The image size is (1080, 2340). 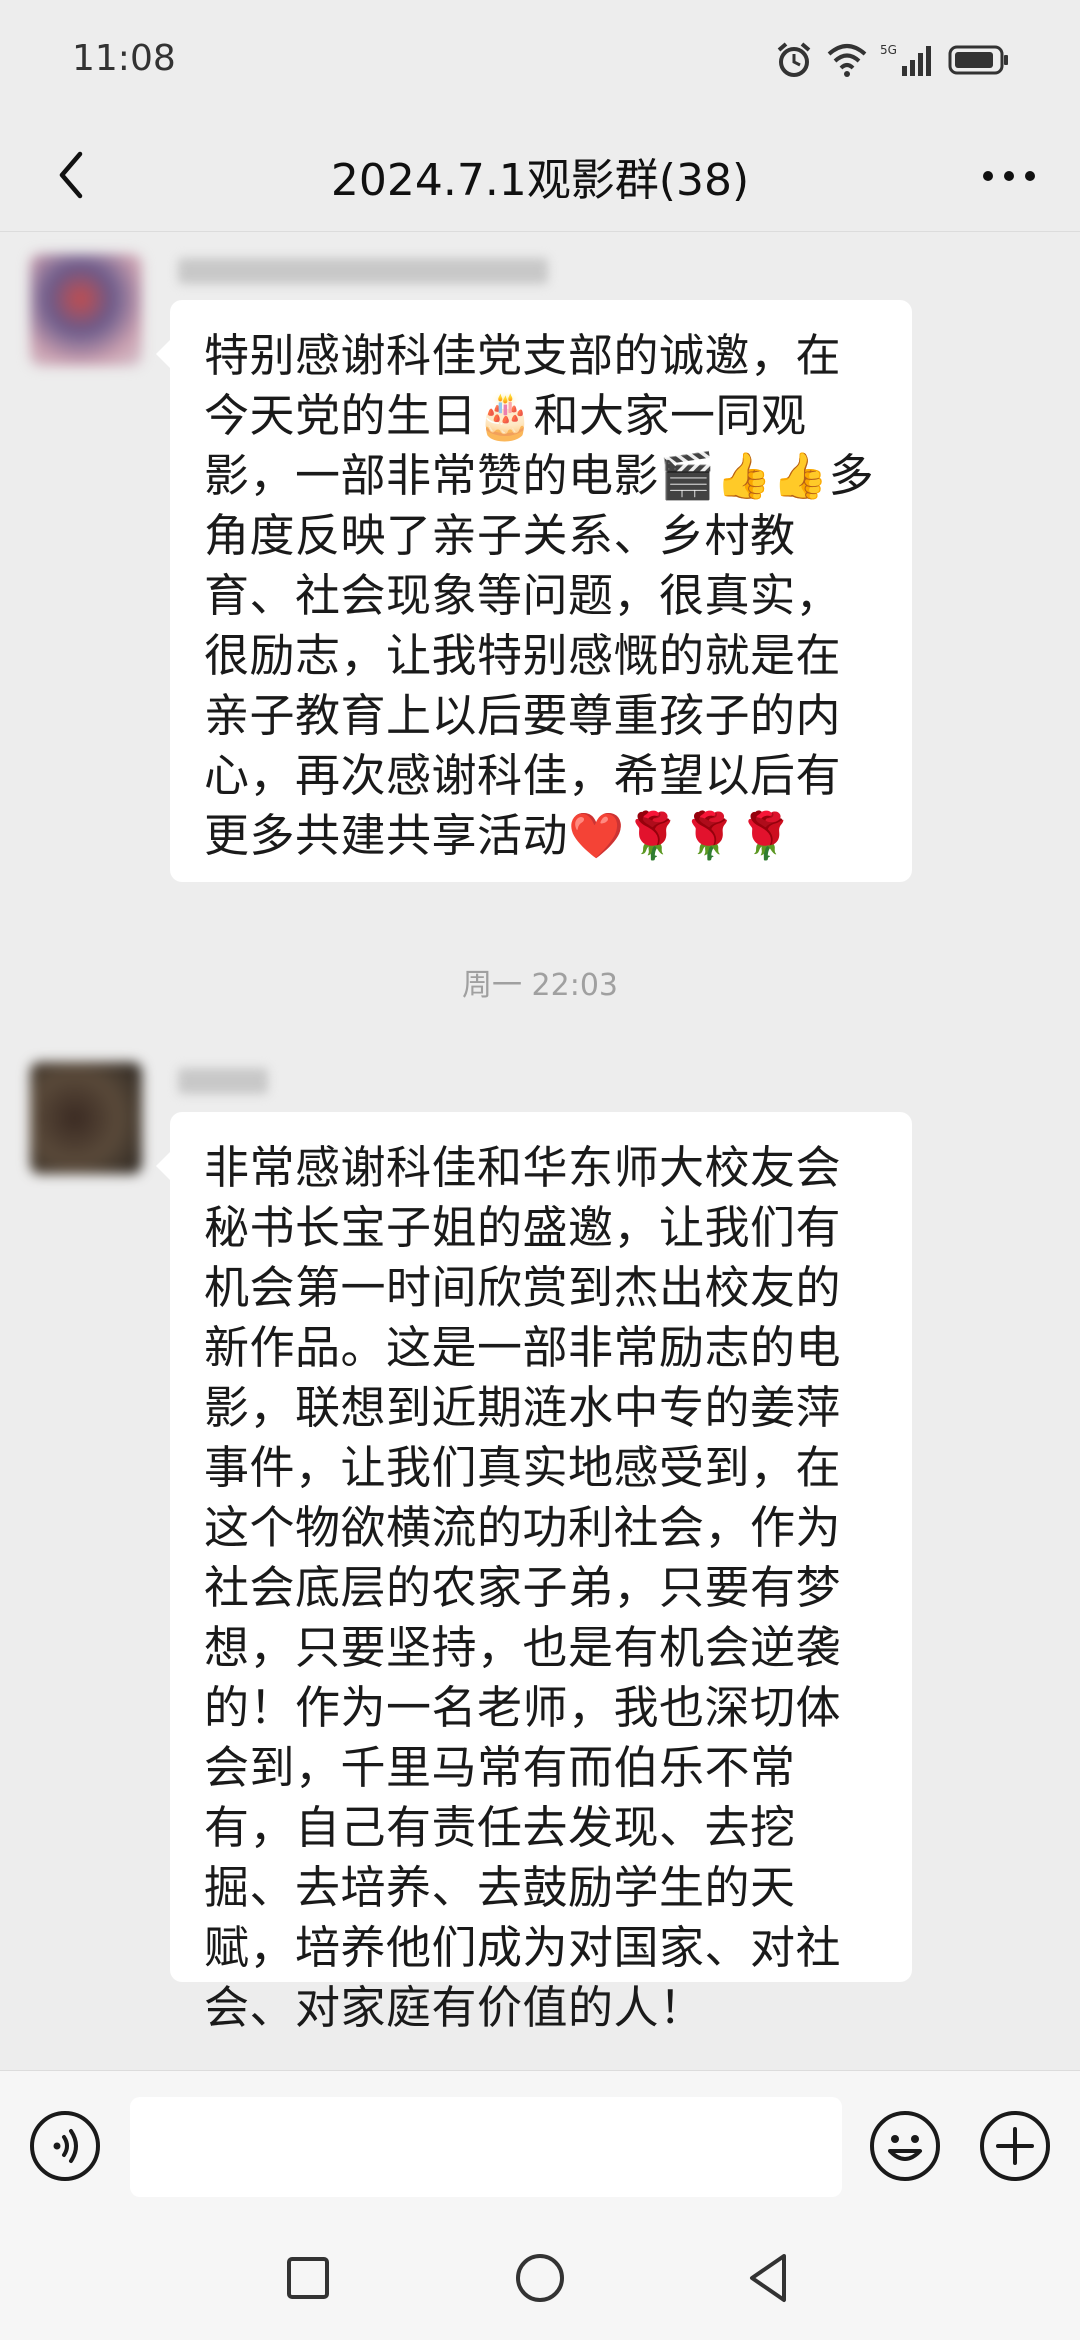 I want to click on svg-text: 5G, so click(x=888, y=50).